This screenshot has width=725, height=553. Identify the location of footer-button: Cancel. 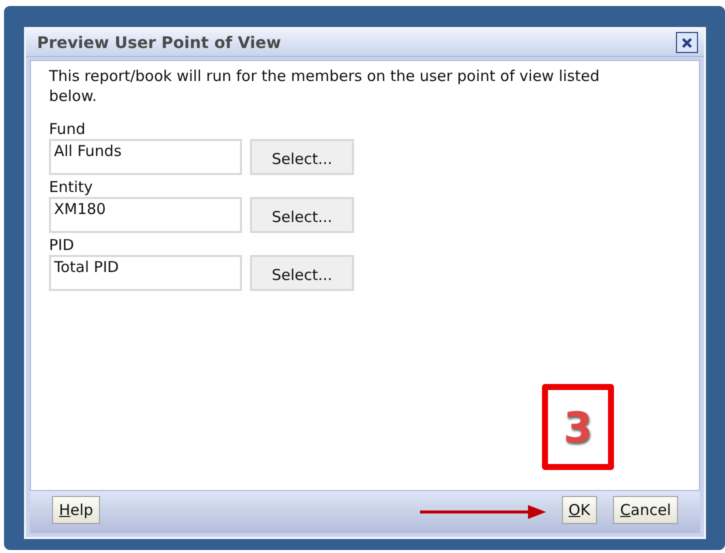
(645, 510).